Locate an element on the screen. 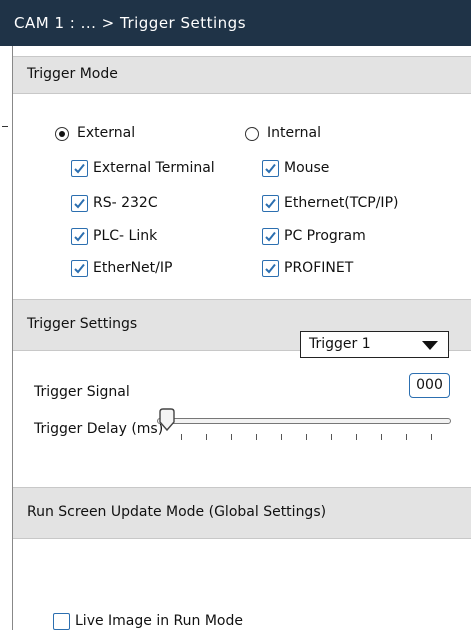  trigger-signal-label: Trigger Signal is located at coordinates (82, 392).